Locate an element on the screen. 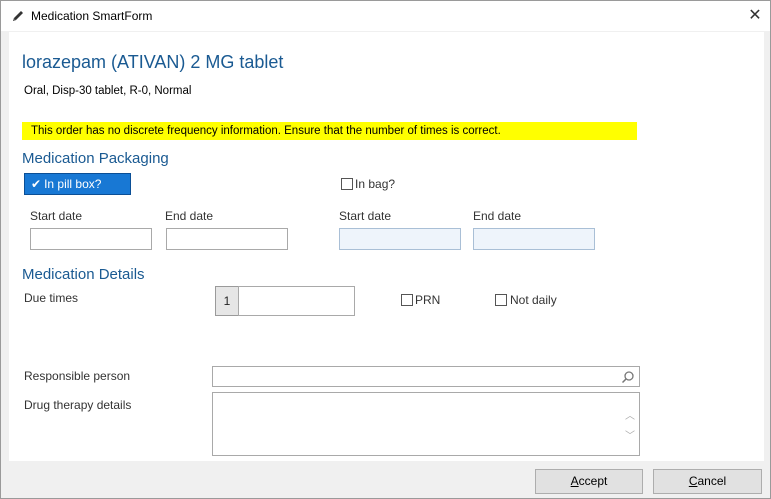  drug-title: lorazepam (ATIVAN) 2 MG tablet is located at coordinates (153, 62).